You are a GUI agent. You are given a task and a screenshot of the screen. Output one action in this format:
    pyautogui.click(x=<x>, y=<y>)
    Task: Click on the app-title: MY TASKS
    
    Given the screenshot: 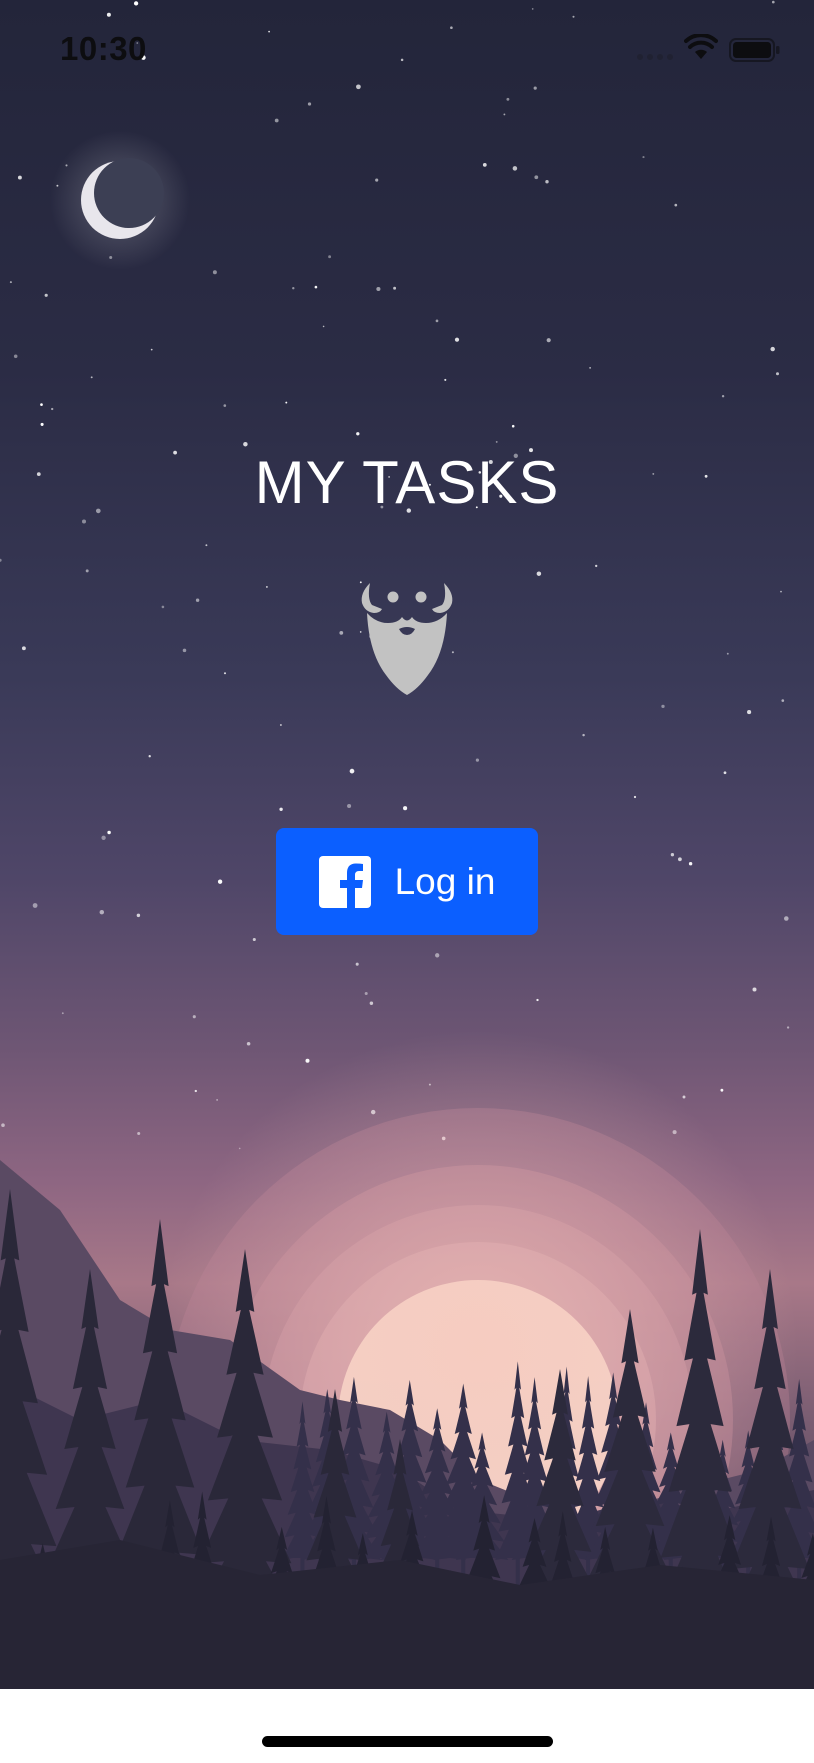 What is the action you would take?
    pyautogui.click(x=407, y=482)
    